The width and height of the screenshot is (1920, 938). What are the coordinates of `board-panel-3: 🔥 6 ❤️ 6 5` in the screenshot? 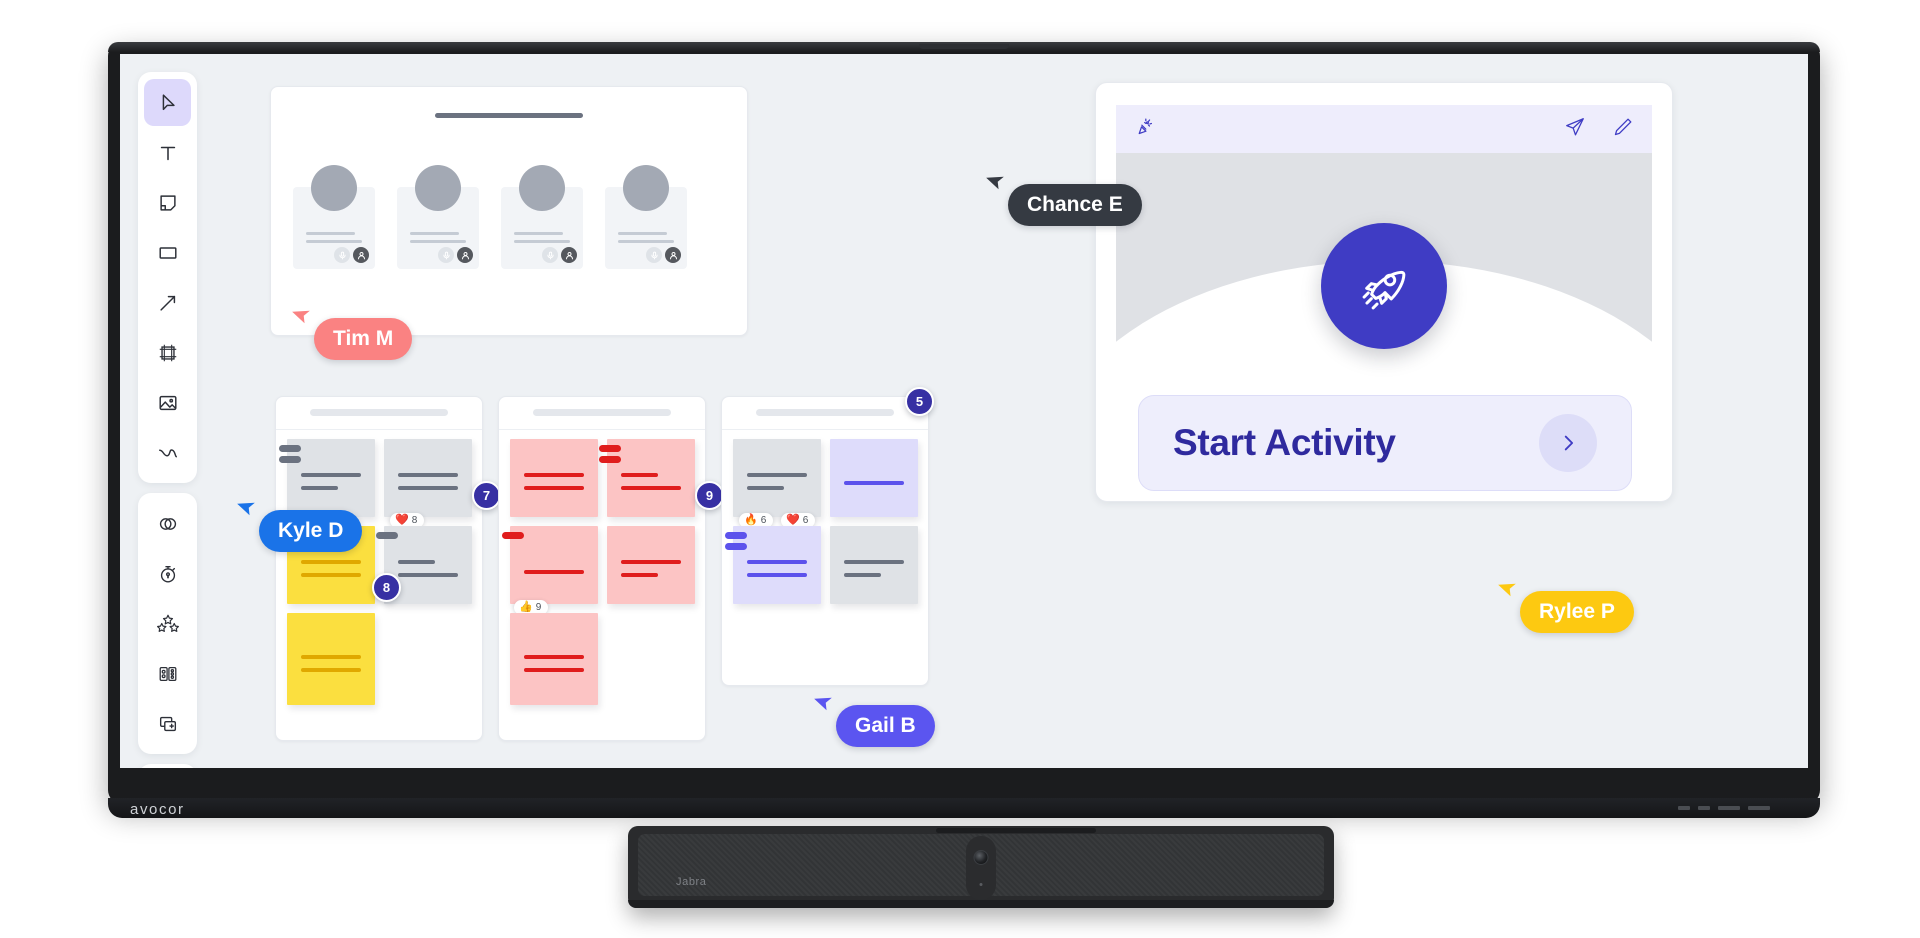 It's located at (827, 536).